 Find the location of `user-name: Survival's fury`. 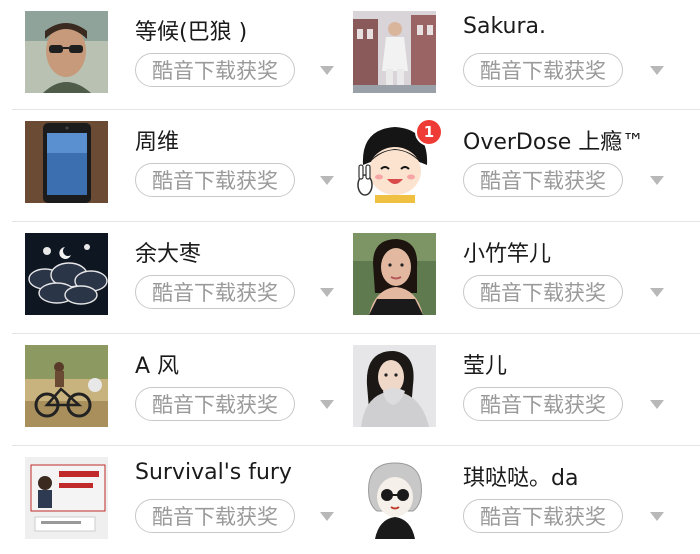

user-name: Survival's fury is located at coordinates (213, 472).